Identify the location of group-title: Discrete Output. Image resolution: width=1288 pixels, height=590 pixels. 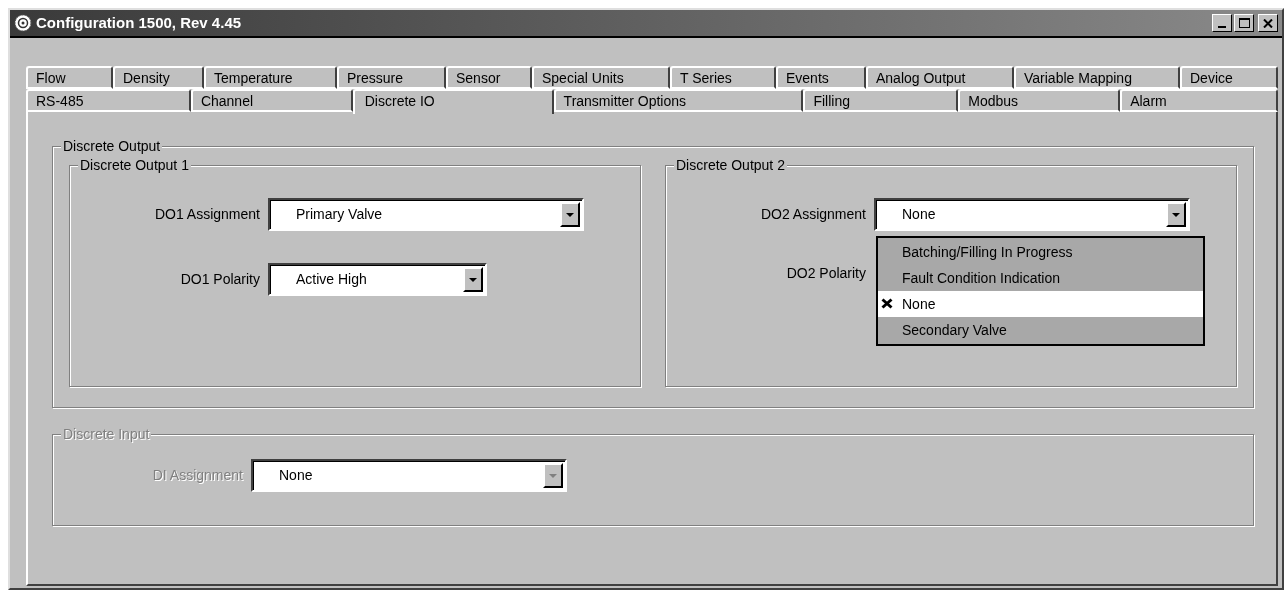
(112, 146).